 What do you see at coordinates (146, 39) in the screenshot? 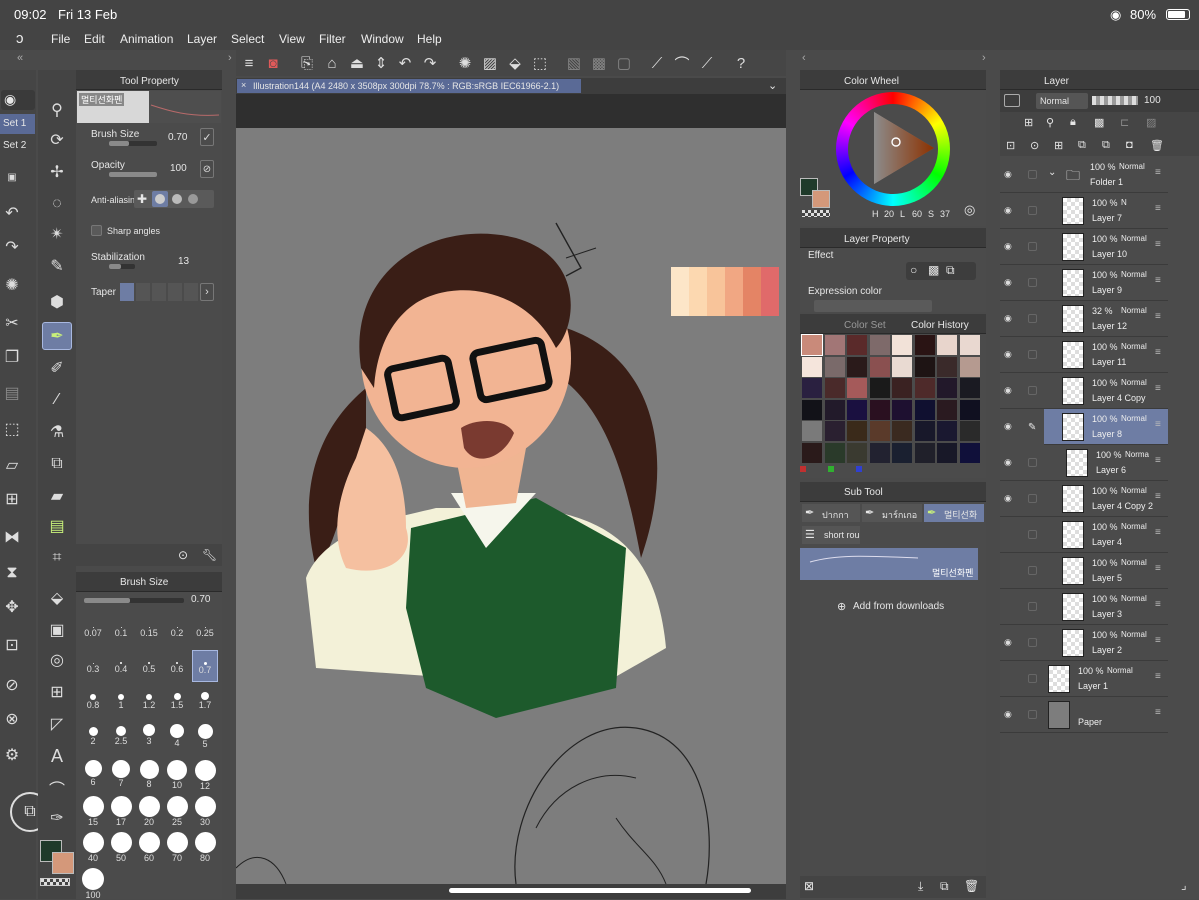
I see `menu-animation: Animation` at bounding box center [146, 39].